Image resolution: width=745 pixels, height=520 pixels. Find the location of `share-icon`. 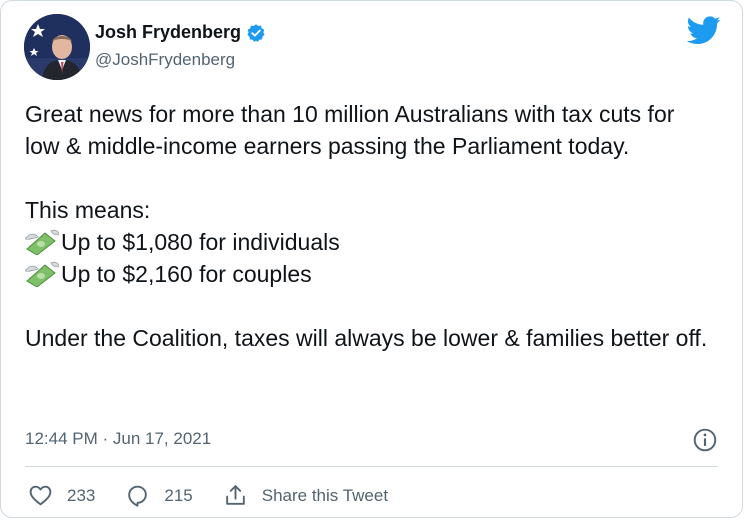

share-icon is located at coordinates (235, 495).